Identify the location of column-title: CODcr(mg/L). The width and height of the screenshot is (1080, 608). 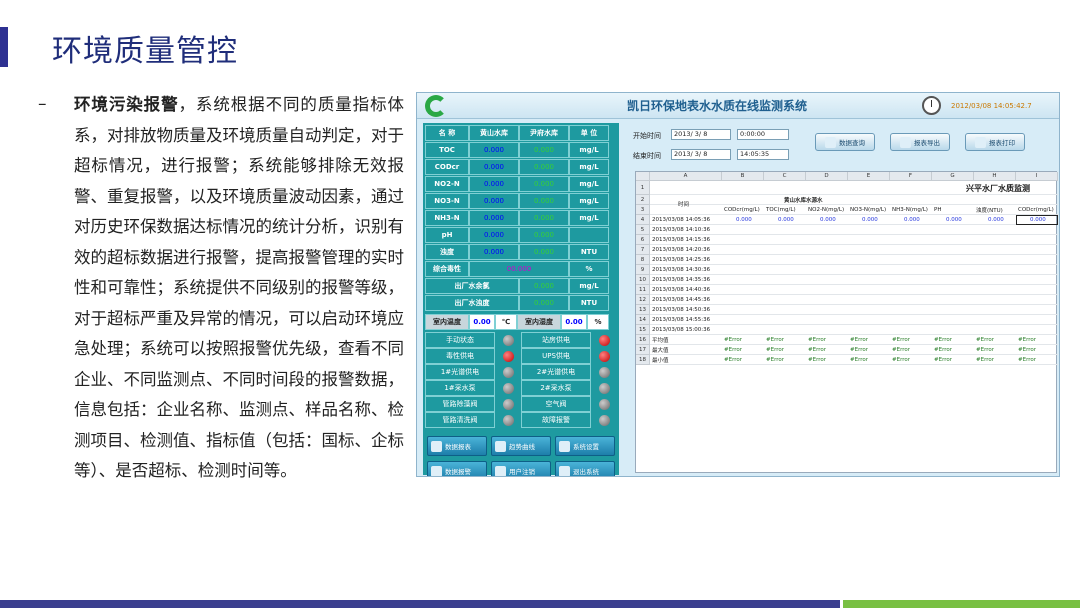
(1036, 210).